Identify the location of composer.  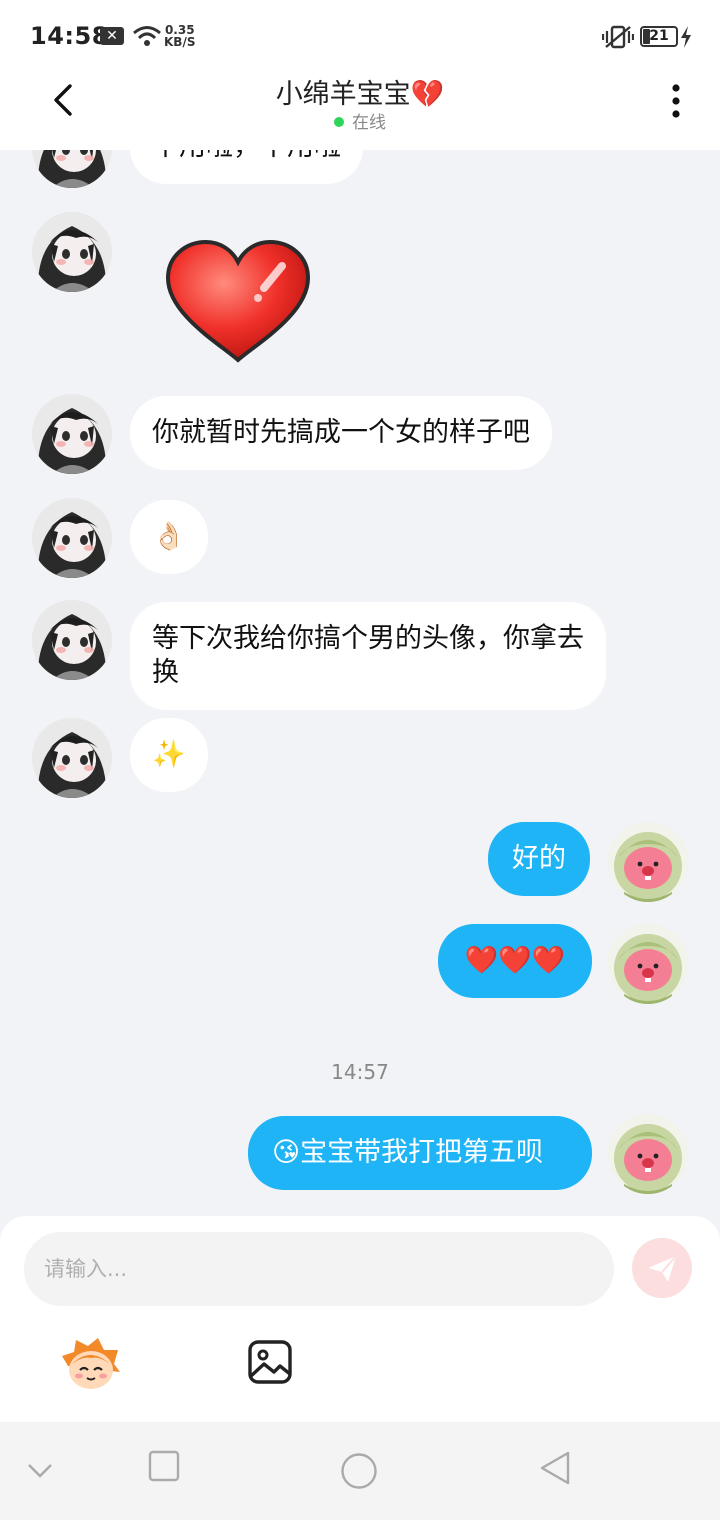
(360, 1319).